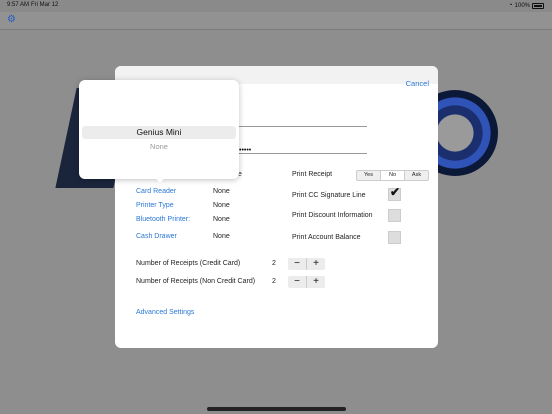  What do you see at coordinates (312, 174) in the screenshot?
I see `print-receipt-label: Print Receipt` at bounding box center [312, 174].